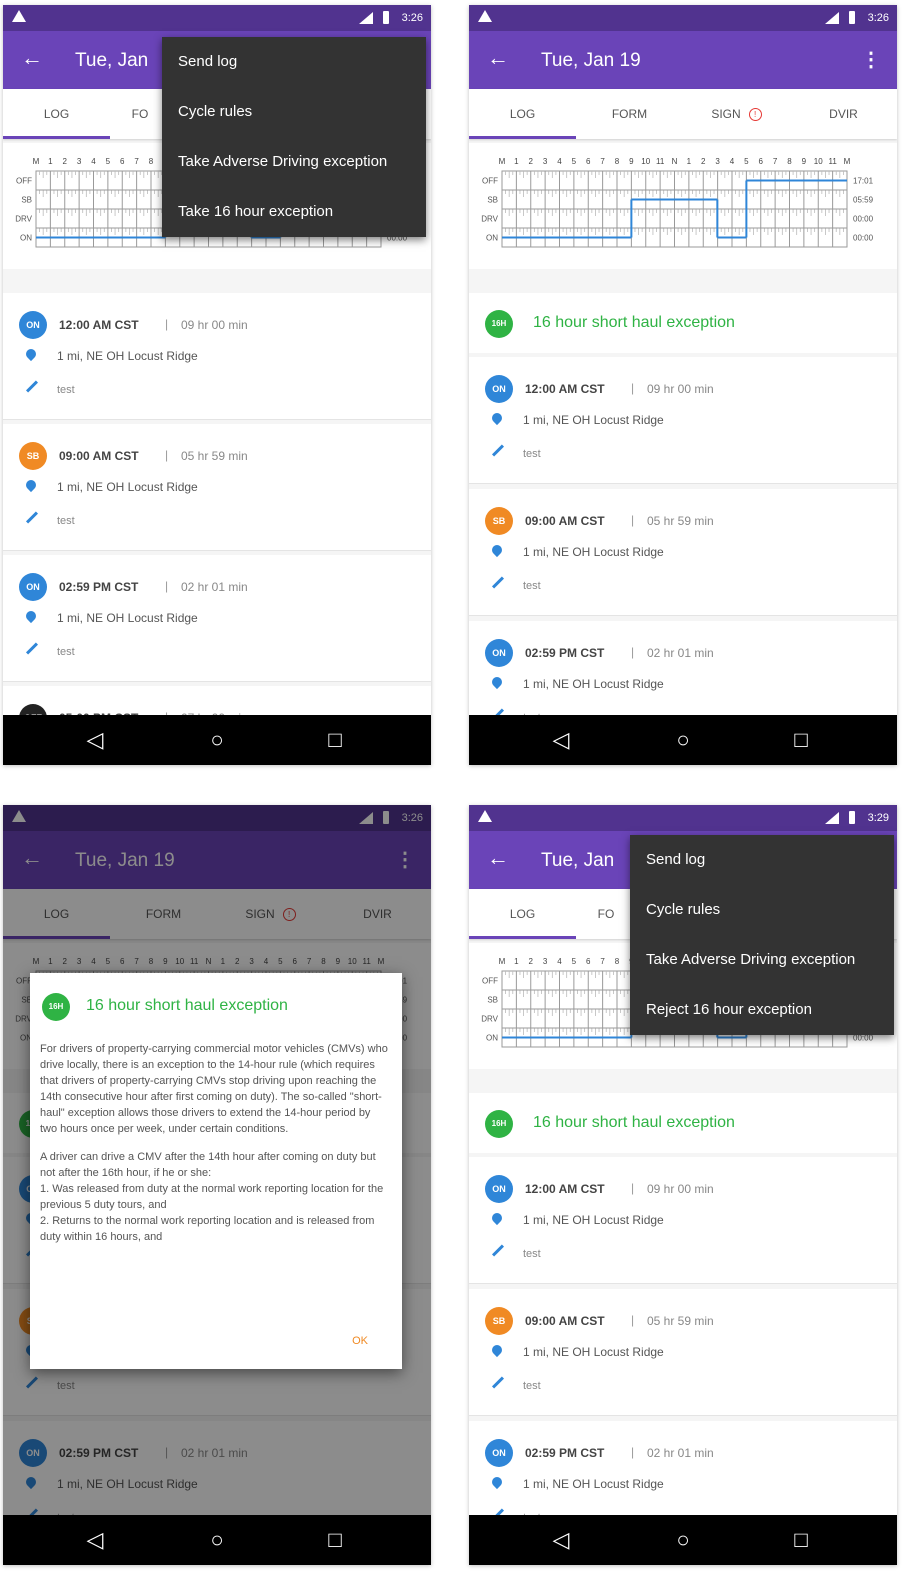 This screenshot has width=912, height=1589. Describe the element at coordinates (565, 1189) in the screenshot. I see `entry-time: 12:00 AM CST` at that location.